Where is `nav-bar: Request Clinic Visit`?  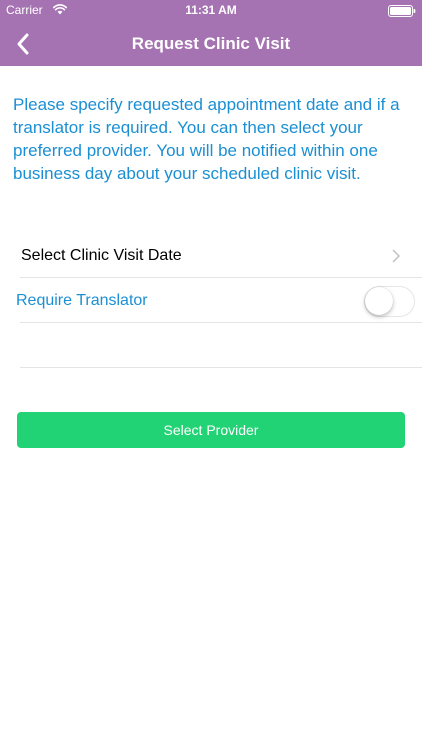
nav-bar: Request Clinic Visit is located at coordinates (211, 44).